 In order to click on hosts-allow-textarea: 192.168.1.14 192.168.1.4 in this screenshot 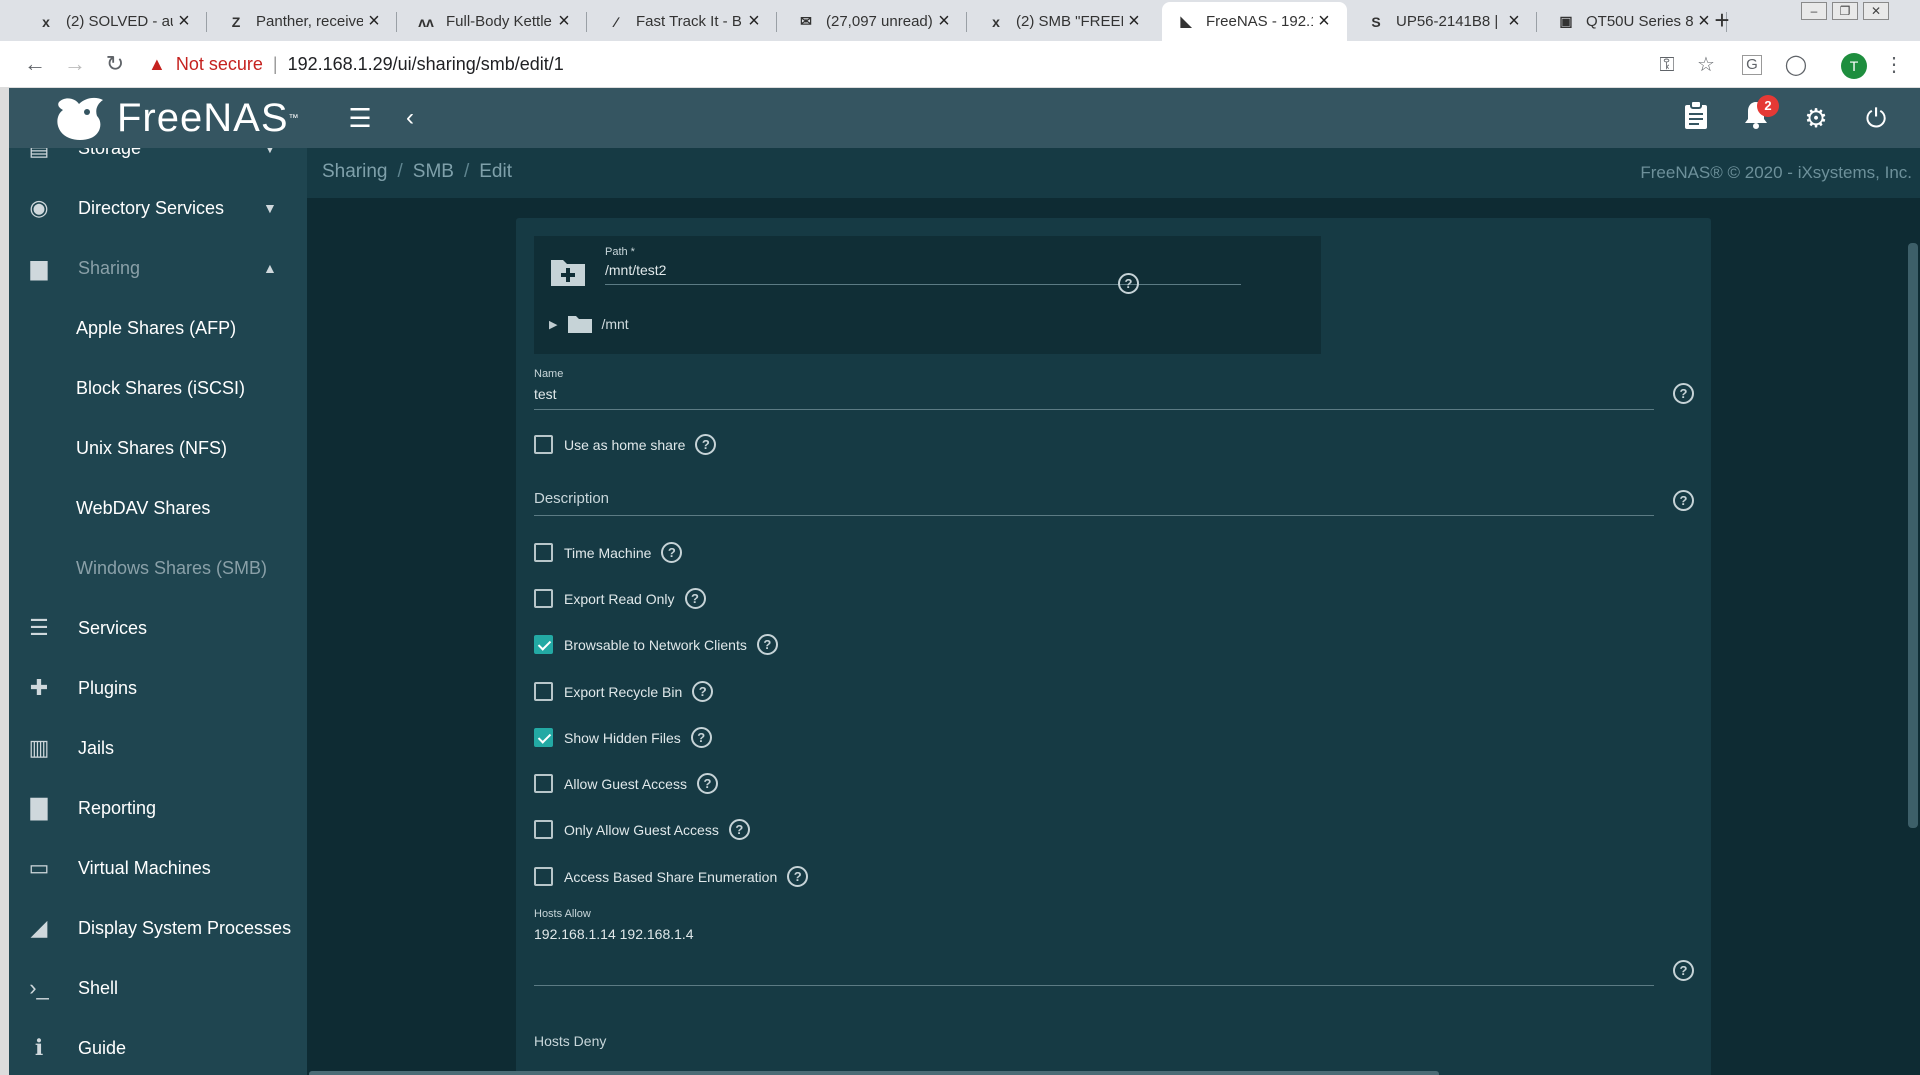, I will do `click(1094, 956)`.